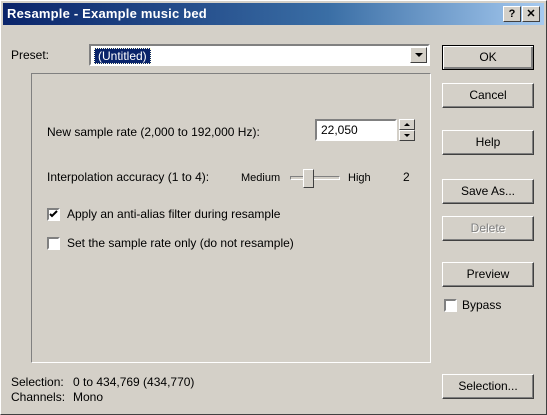 The width and height of the screenshot is (547, 415). What do you see at coordinates (512, 14) in the screenshot?
I see `help-title-button: ?` at bounding box center [512, 14].